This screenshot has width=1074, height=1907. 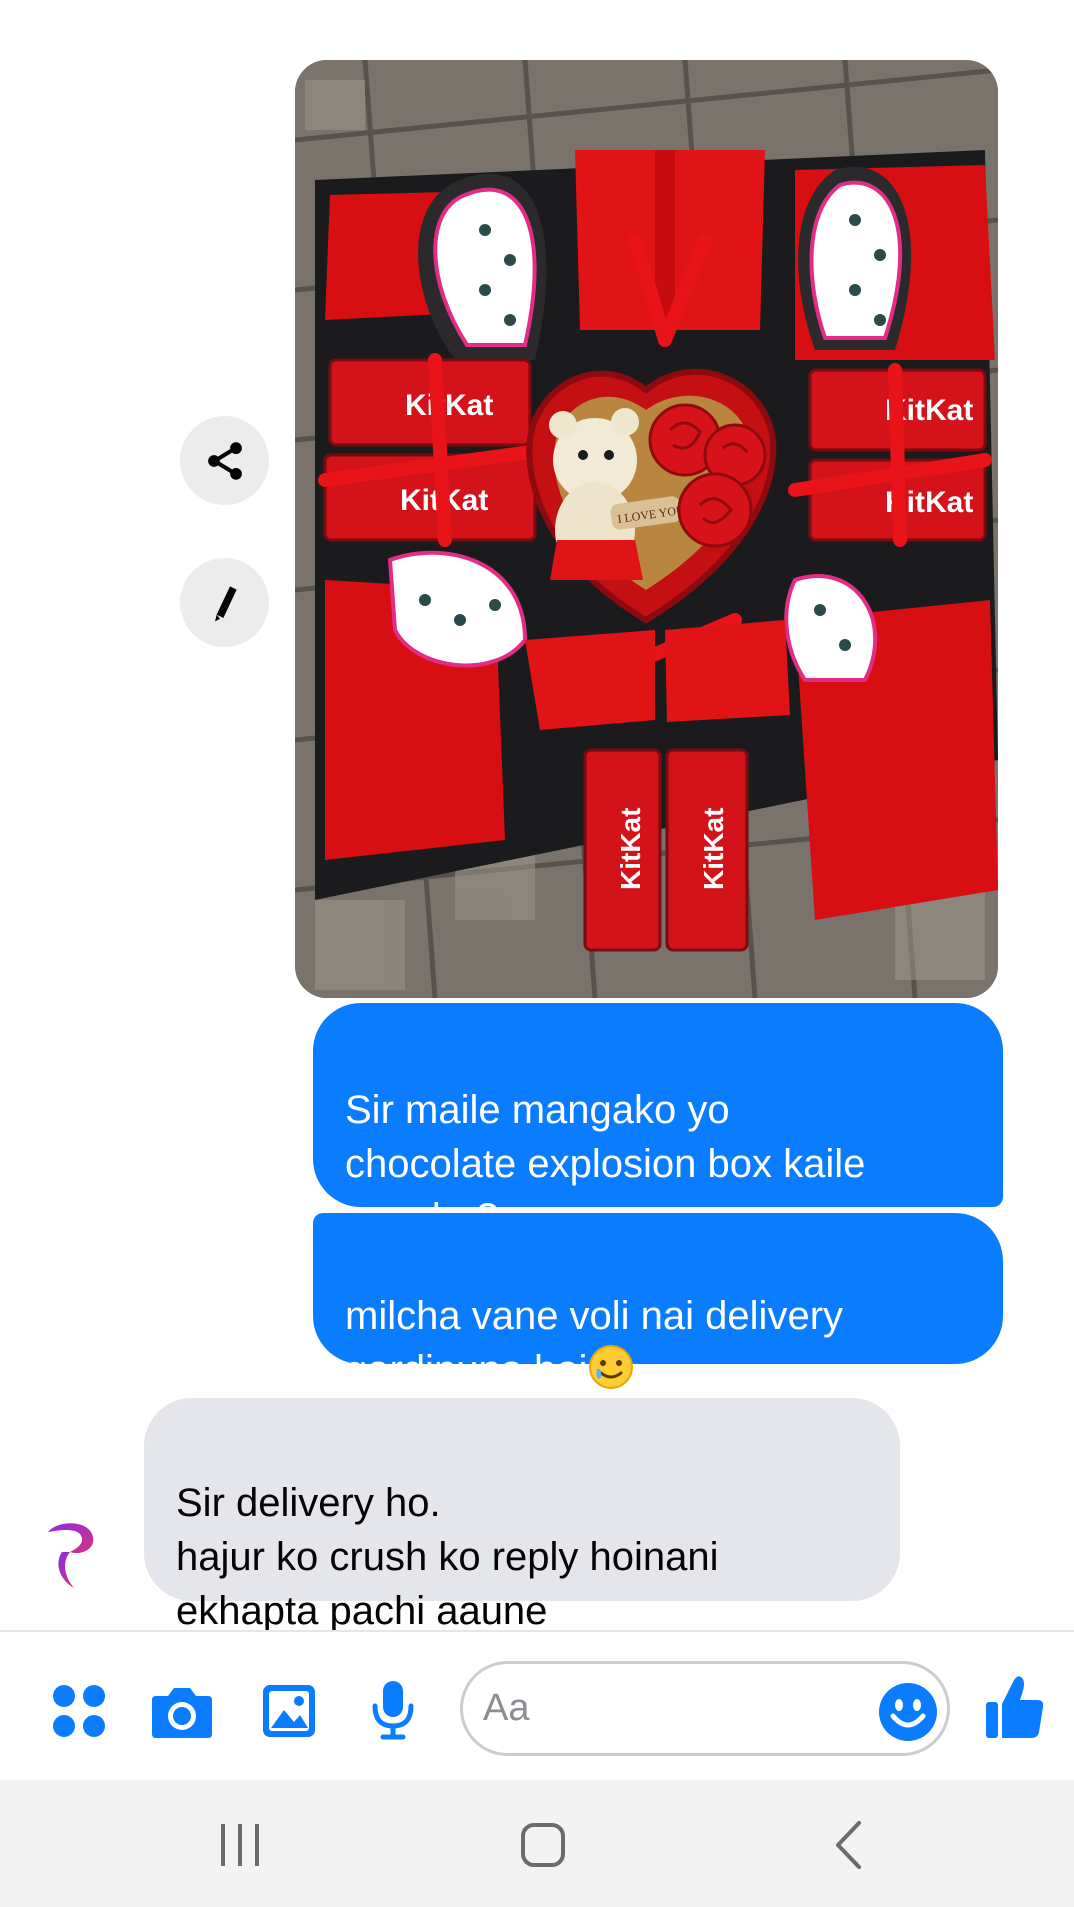 I want to click on pencil-icon, so click(x=225, y=603).